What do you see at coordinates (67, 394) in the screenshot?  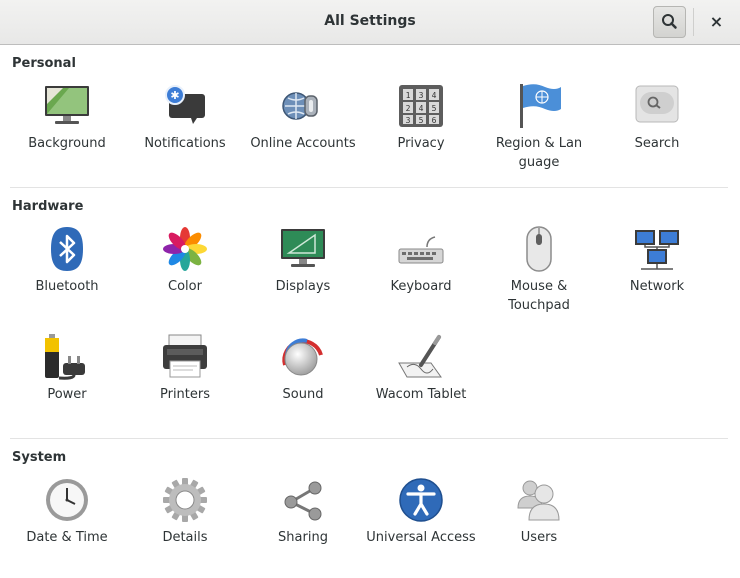 I see `settings-item-label: Power` at bounding box center [67, 394].